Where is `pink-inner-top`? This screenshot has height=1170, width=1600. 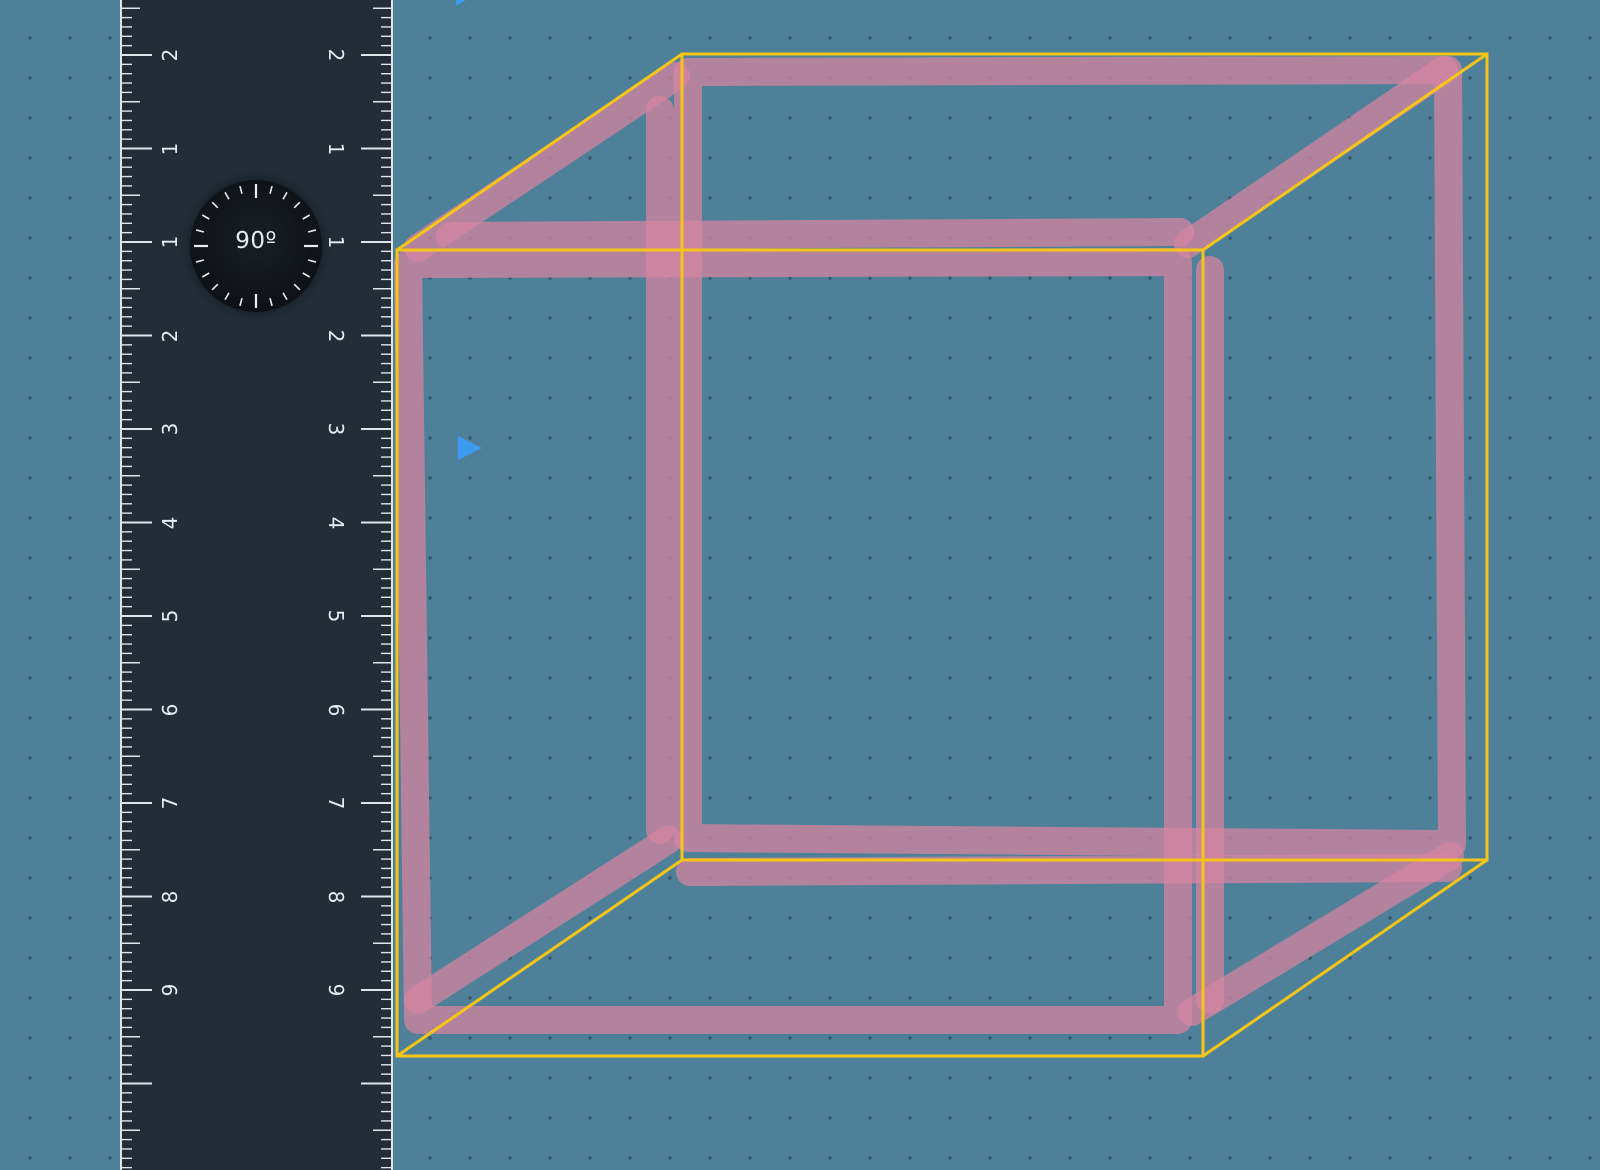
pink-inner-top is located at coordinates (815, 234).